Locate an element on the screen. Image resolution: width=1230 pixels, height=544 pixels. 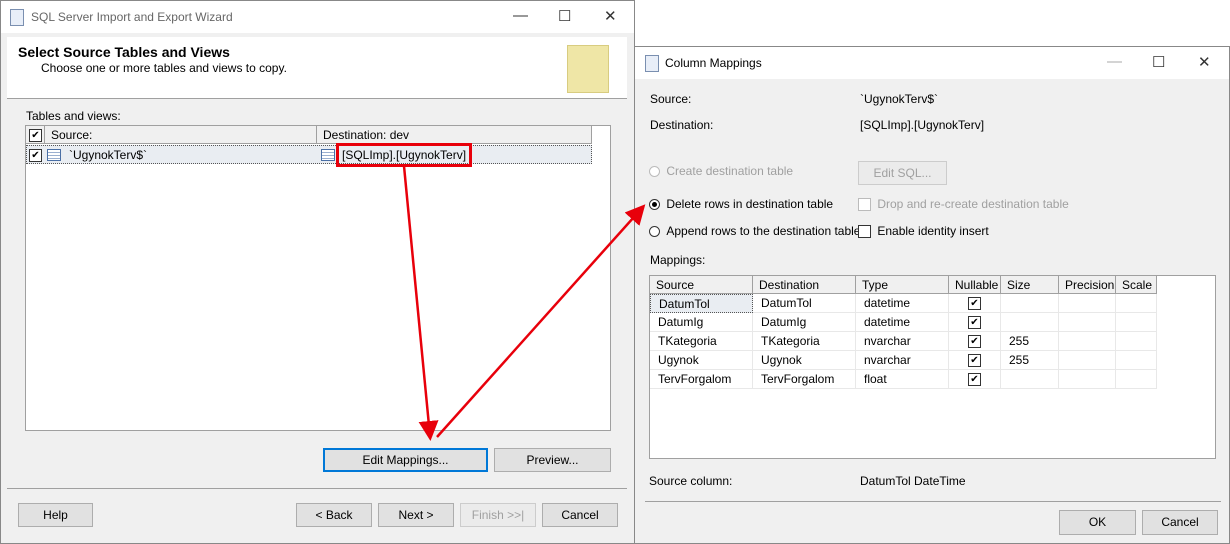
mapping-row: DatumTol DatumTol datetime ✔ is located at coordinates (903, 303).